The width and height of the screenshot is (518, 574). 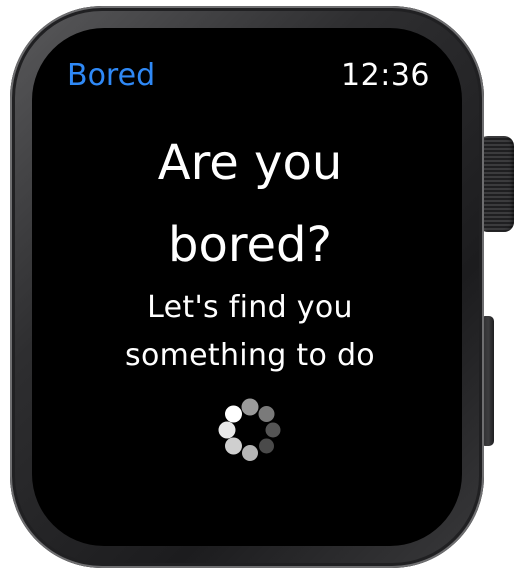 I want to click on subtitle: Let's find you something to do, so click(x=250, y=332).